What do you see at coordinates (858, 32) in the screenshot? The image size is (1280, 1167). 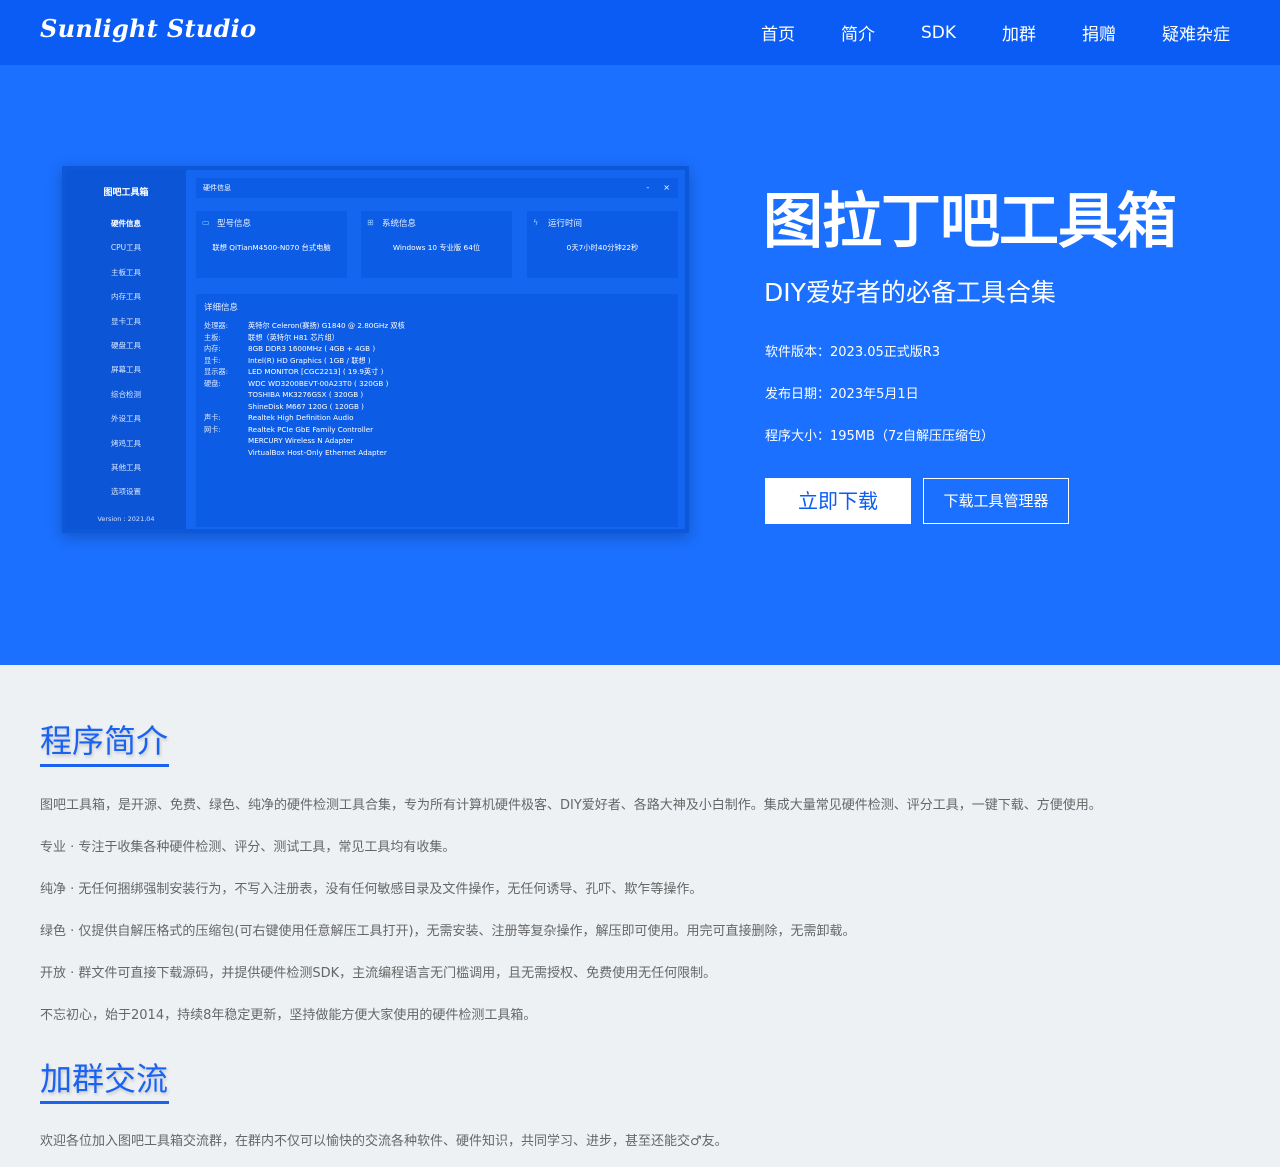 I see `nav-intro: 简介` at bounding box center [858, 32].